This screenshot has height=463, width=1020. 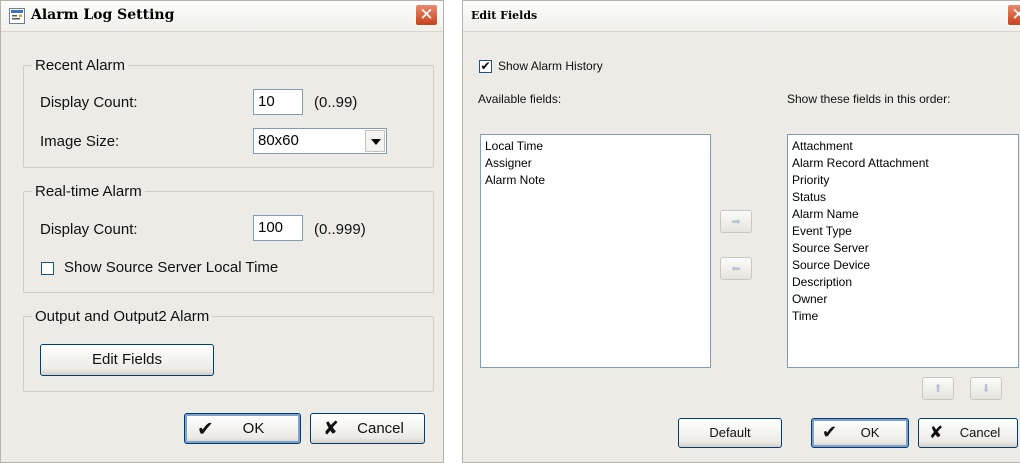 What do you see at coordinates (903, 282) in the screenshot?
I see `list-item: Description` at bounding box center [903, 282].